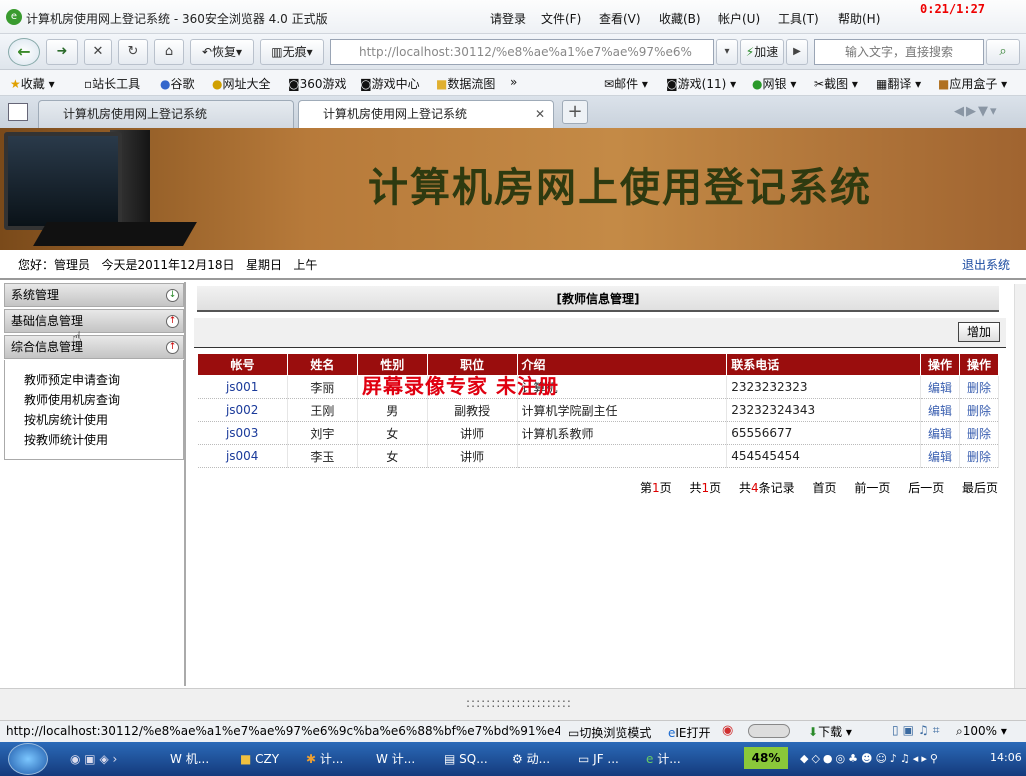  I want to click on tab-scroll-controls: ◀▶▼▾, so click(986, 112).